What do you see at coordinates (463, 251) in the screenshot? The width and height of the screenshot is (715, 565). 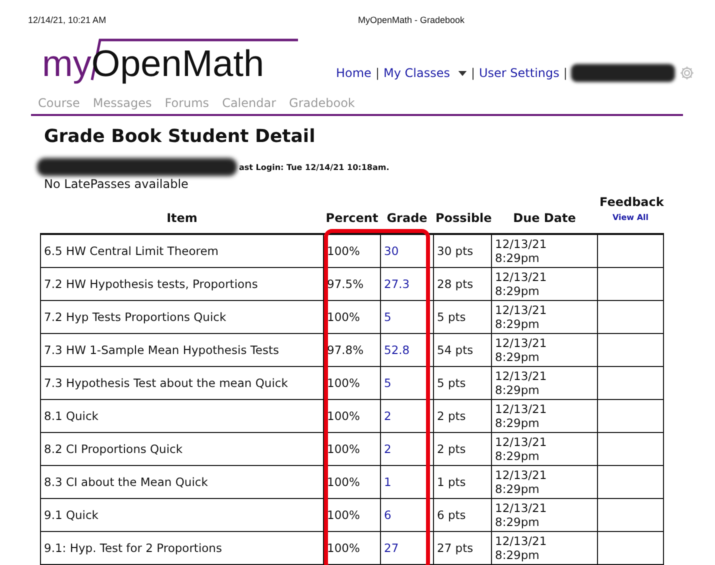 I see `possible-cell: 30 pts` at bounding box center [463, 251].